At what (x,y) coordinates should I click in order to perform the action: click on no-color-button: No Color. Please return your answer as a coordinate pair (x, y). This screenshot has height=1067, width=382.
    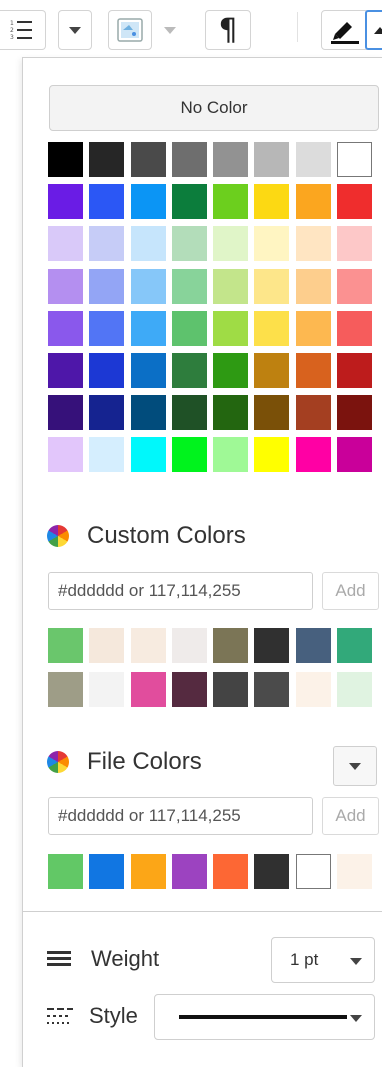
    Looking at the image, I should click on (214, 108).